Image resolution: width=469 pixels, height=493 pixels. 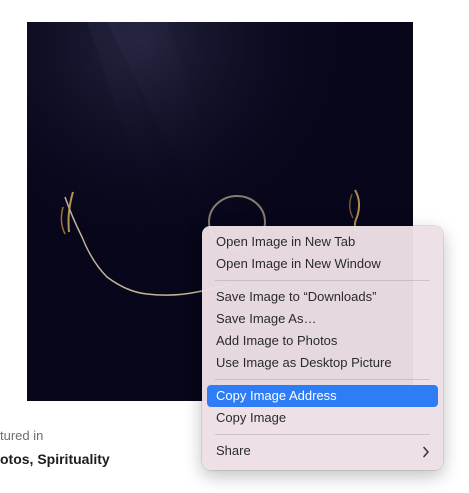 I want to click on chevron-right-icon, so click(x=426, y=451).